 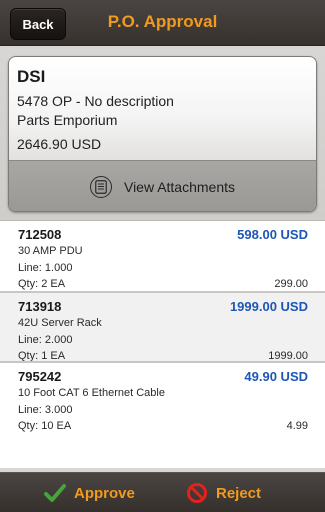 What do you see at coordinates (42, 284) in the screenshot?
I see `item-quantity: Qty: 2 EA` at bounding box center [42, 284].